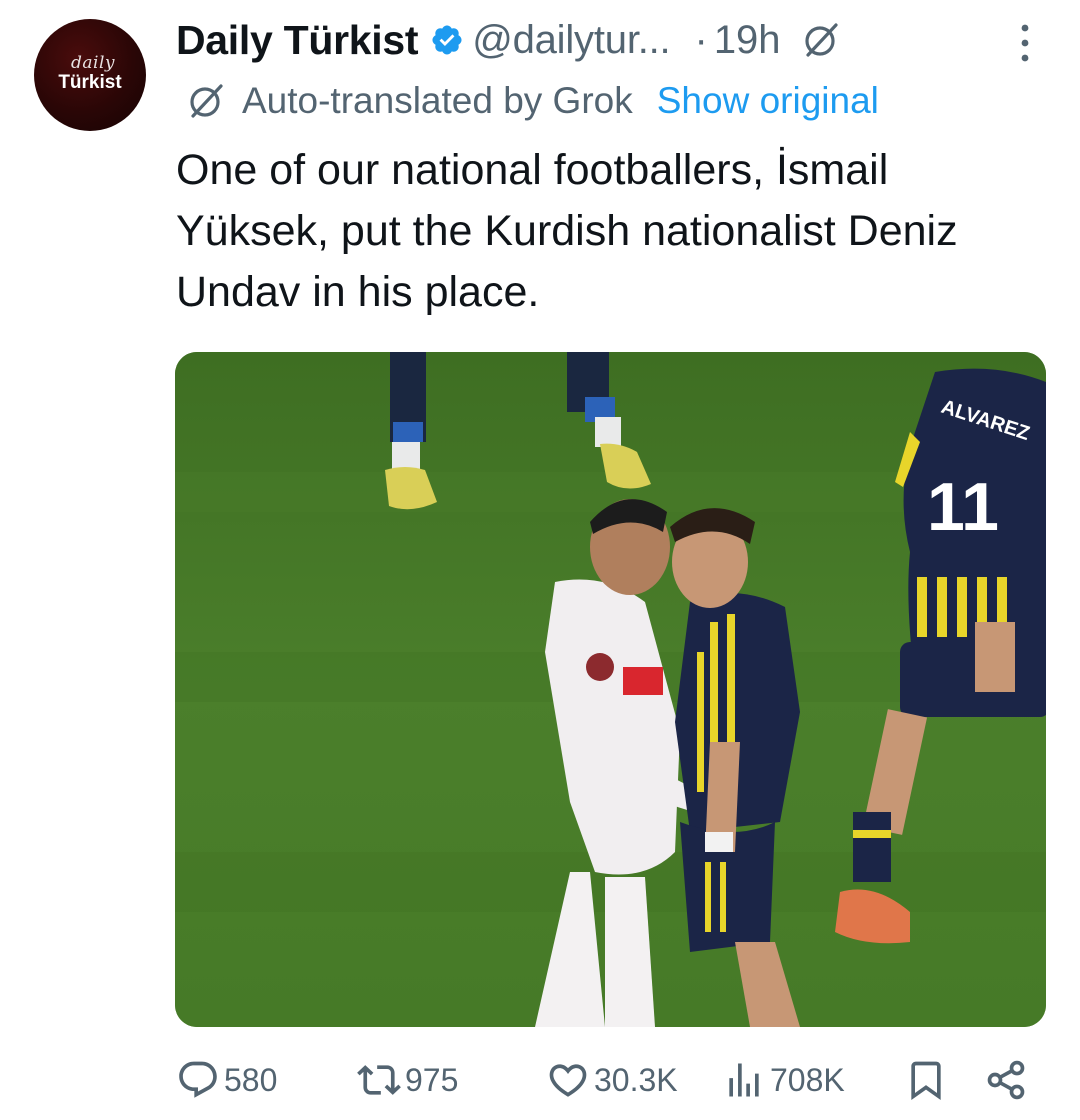 The width and height of the screenshot is (1080, 1120). Describe the element at coordinates (568, 1080) in the screenshot. I see `like-icon` at that location.